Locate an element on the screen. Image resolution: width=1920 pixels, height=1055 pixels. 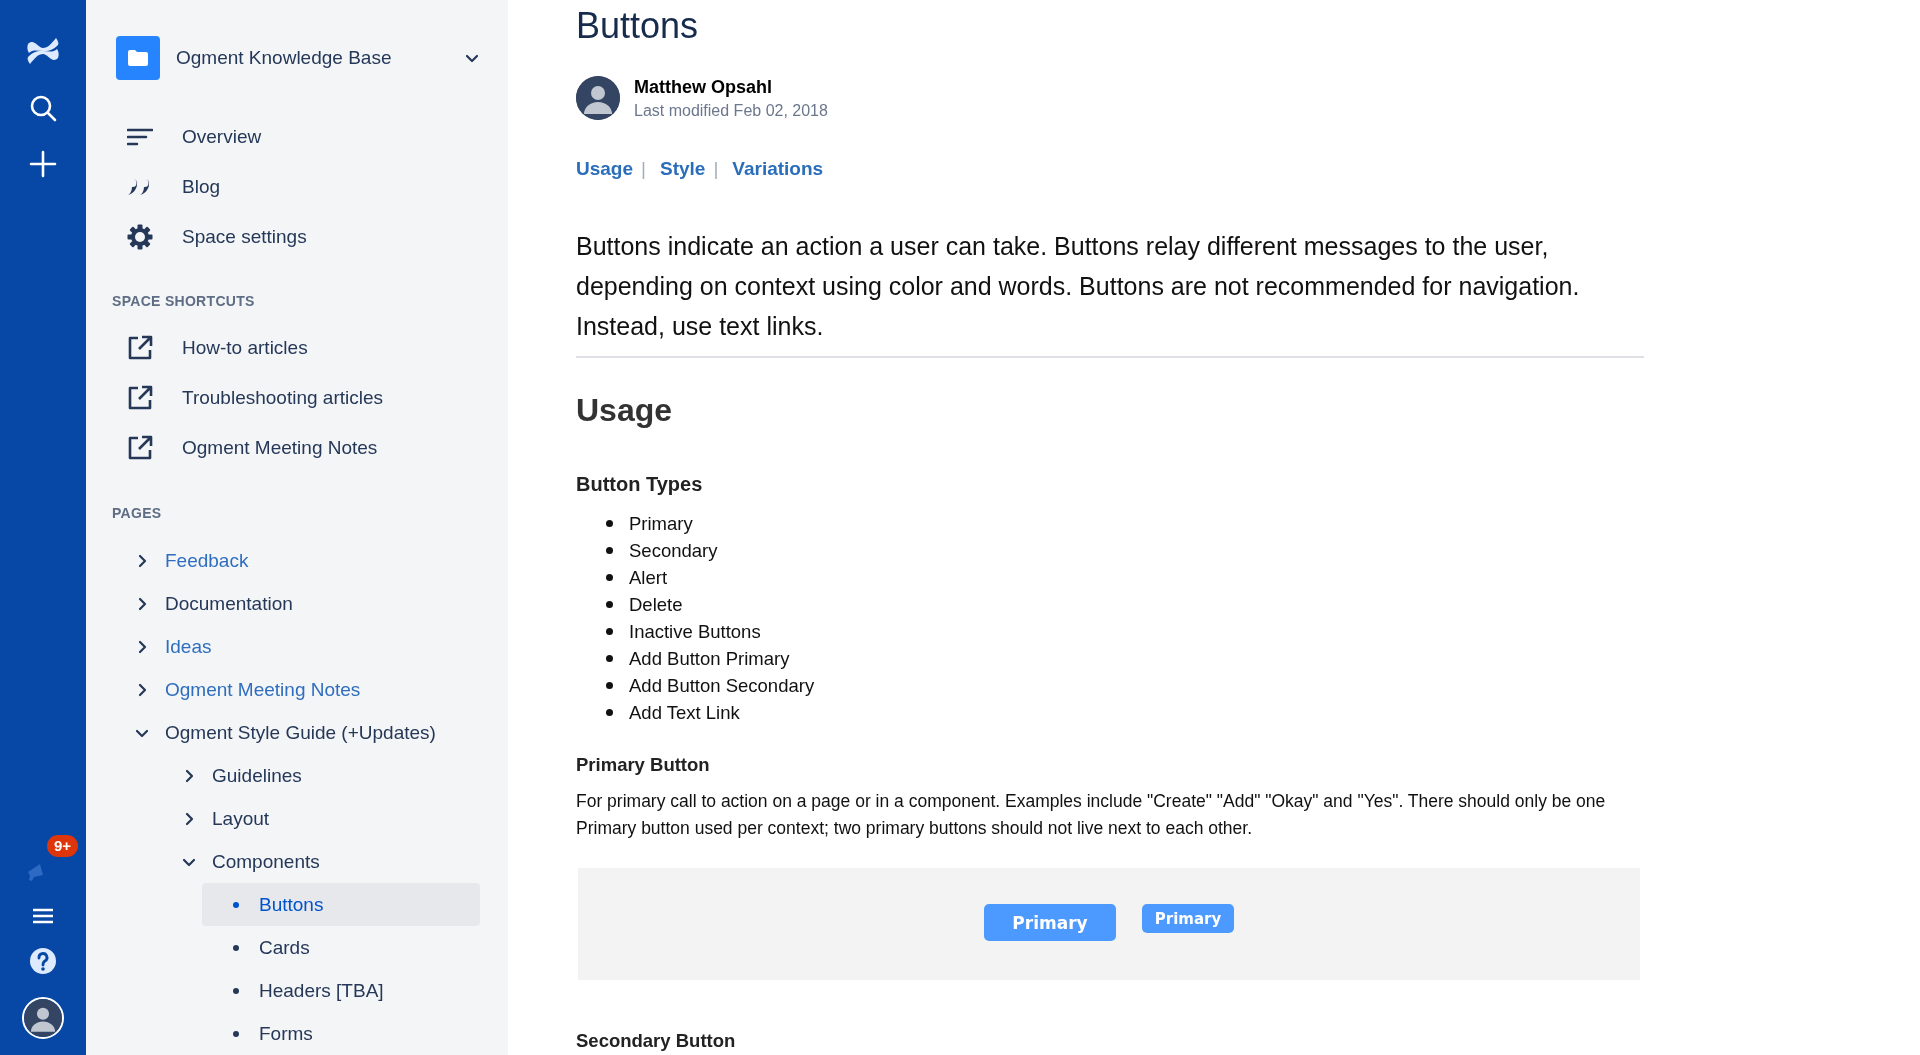
list-item: Add Text Link is located at coordinates (684, 712).